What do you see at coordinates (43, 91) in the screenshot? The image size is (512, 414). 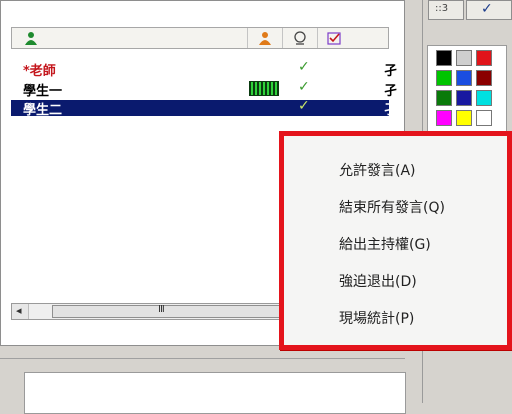 I see `user-name: 學生一` at bounding box center [43, 91].